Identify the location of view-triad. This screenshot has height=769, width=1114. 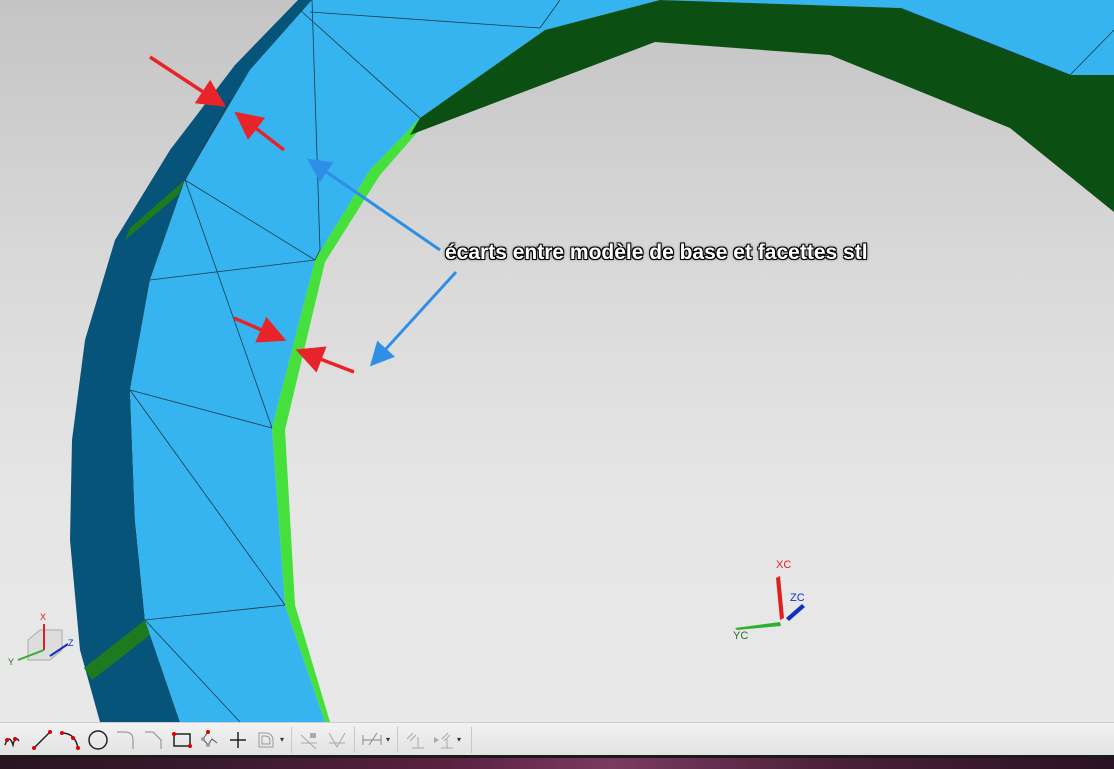
(43, 642).